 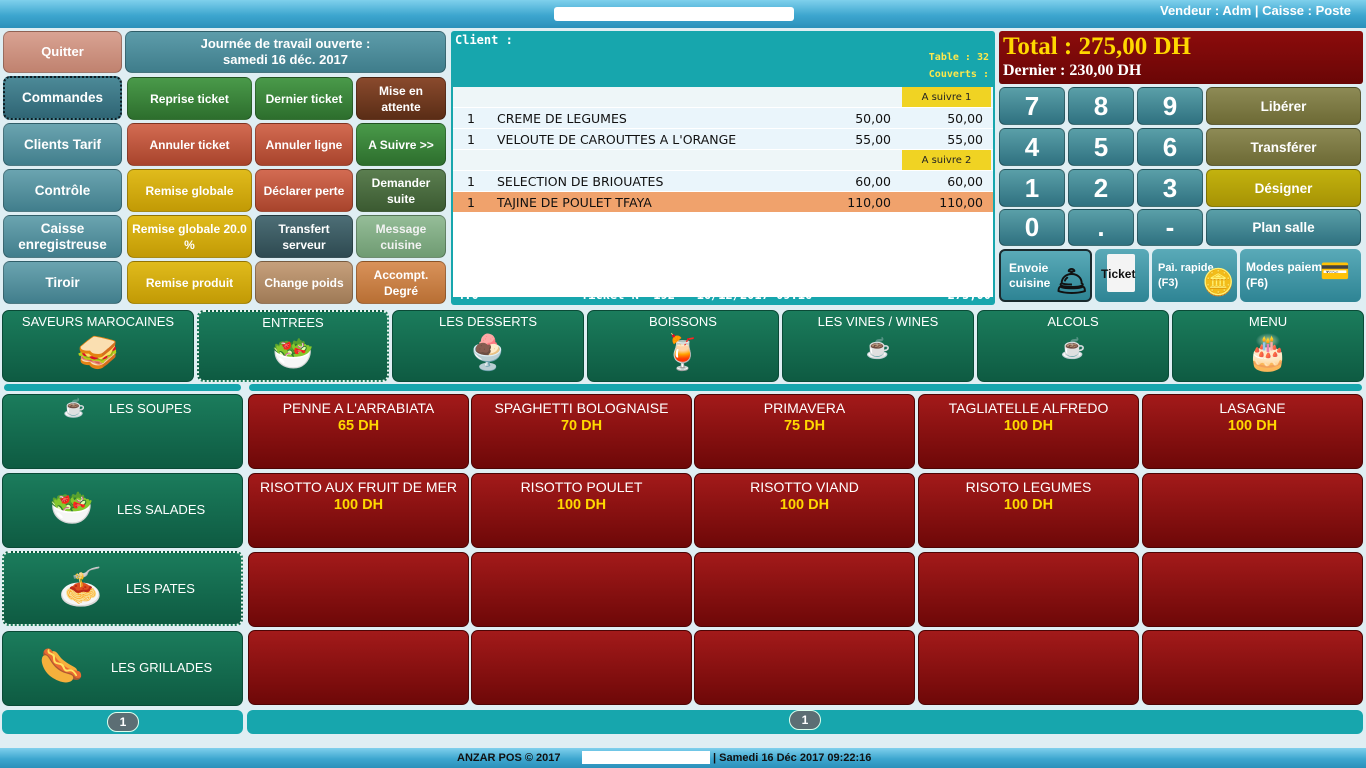 What do you see at coordinates (1283, 227) in the screenshot?
I see `plan-salle-button: Plan salle` at bounding box center [1283, 227].